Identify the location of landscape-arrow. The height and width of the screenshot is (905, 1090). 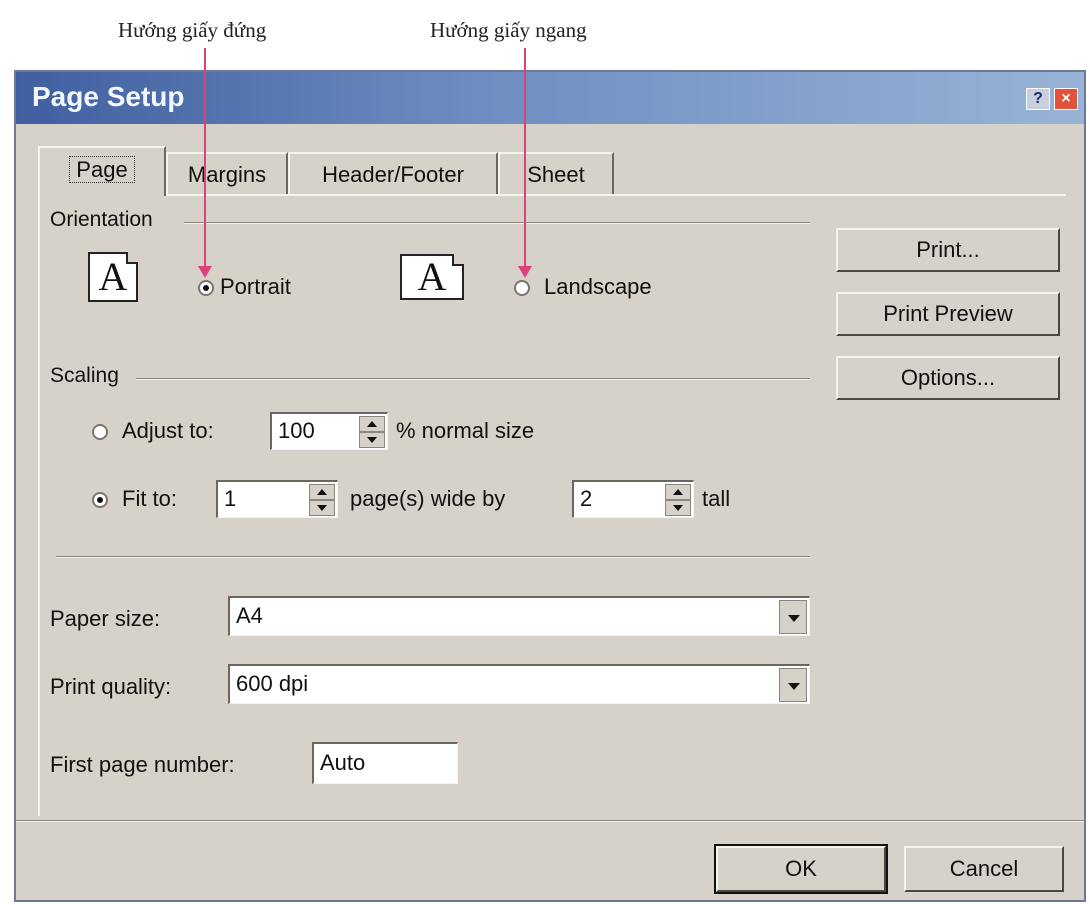
(525, 157).